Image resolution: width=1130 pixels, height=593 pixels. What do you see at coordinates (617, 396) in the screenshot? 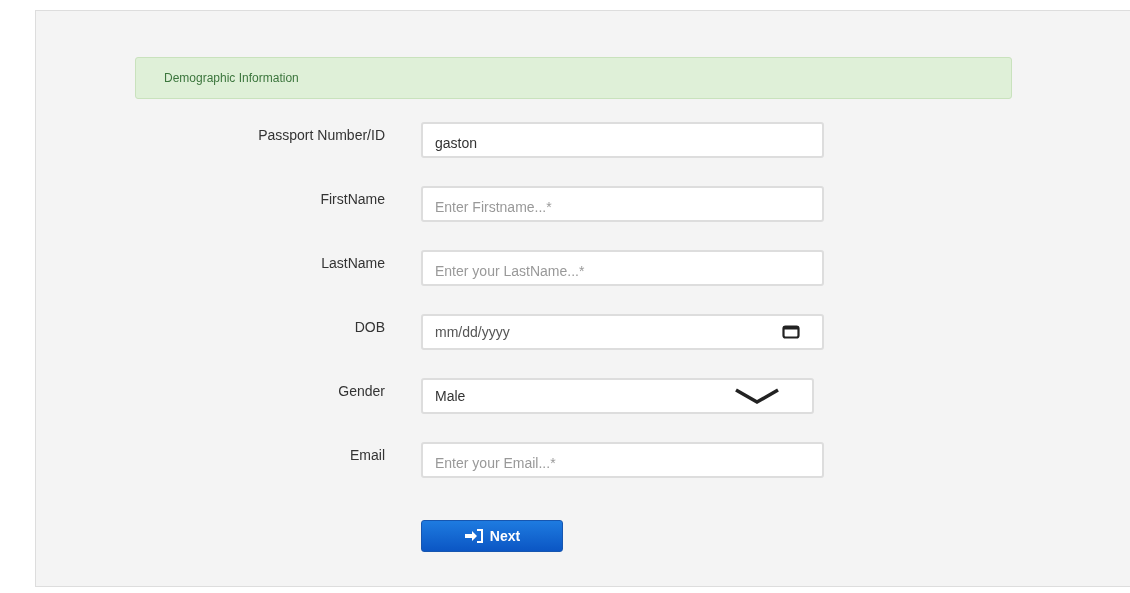
I see `gender-dropdown: Male` at bounding box center [617, 396].